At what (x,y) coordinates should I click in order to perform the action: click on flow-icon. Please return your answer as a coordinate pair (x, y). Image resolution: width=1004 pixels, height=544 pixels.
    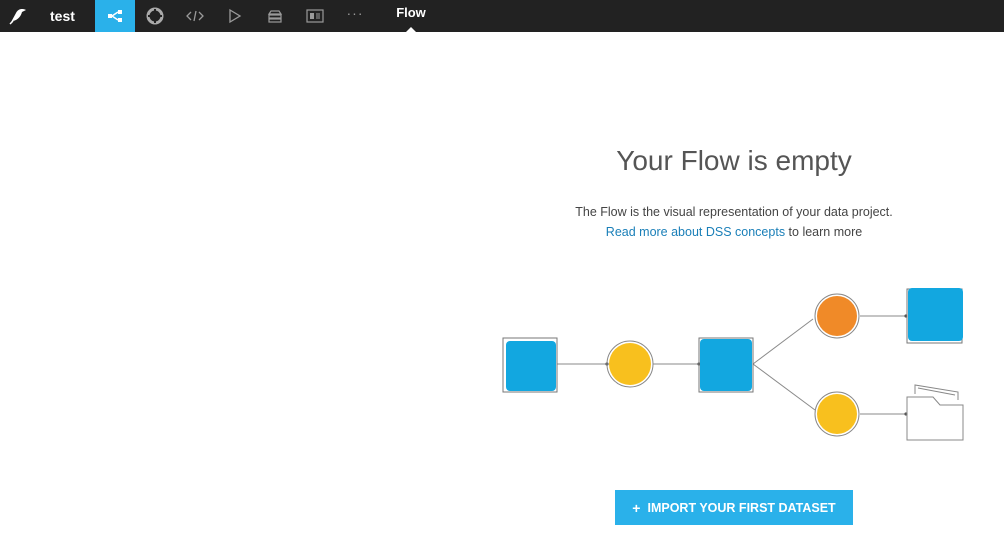
    Looking at the image, I should click on (115, 16).